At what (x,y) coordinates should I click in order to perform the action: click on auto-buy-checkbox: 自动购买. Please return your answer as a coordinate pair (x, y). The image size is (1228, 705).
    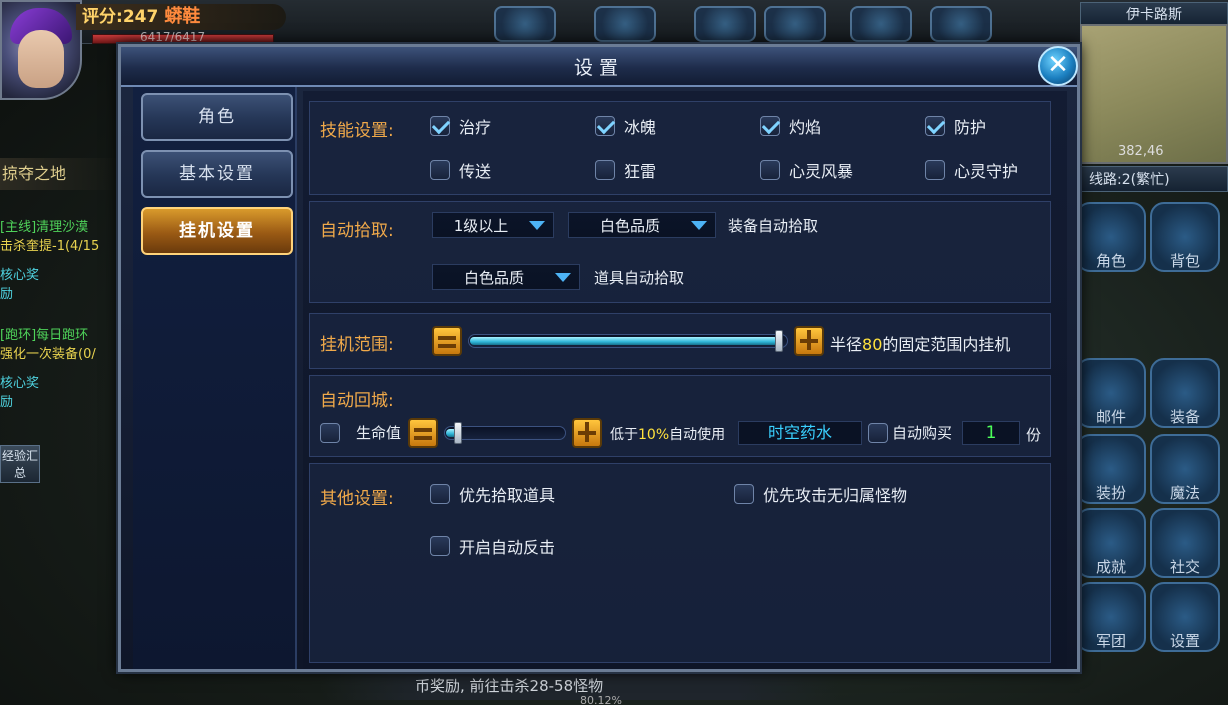
    Looking at the image, I should click on (910, 432).